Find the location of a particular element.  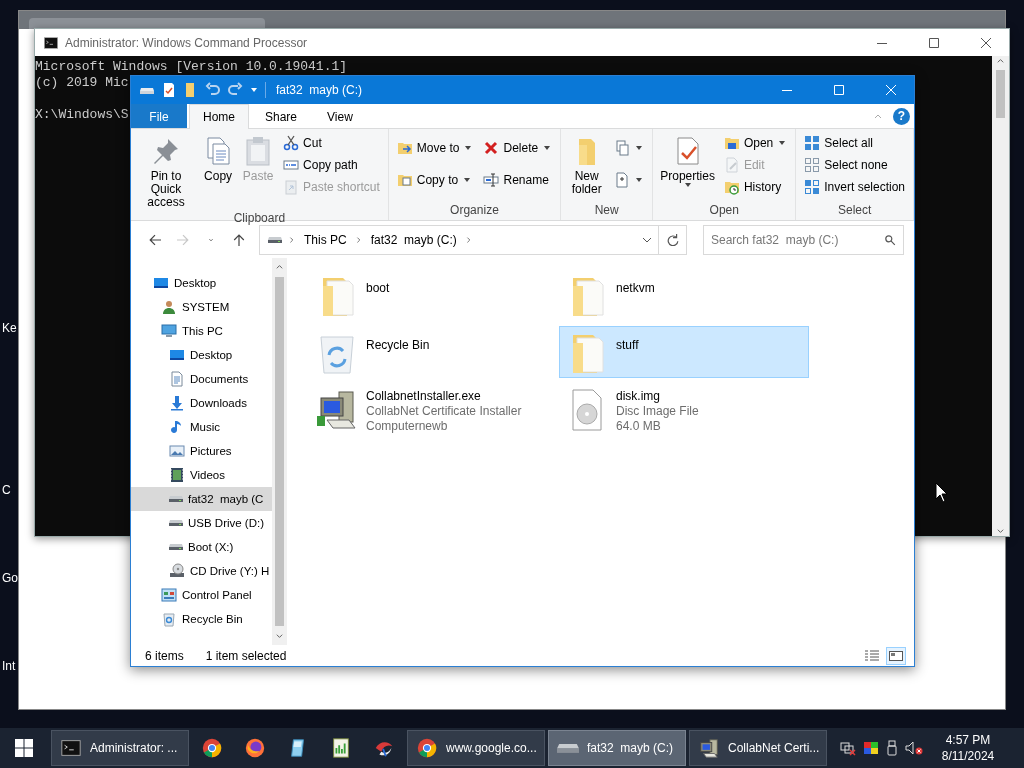

large-icons-view-button is located at coordinates (896, 655).